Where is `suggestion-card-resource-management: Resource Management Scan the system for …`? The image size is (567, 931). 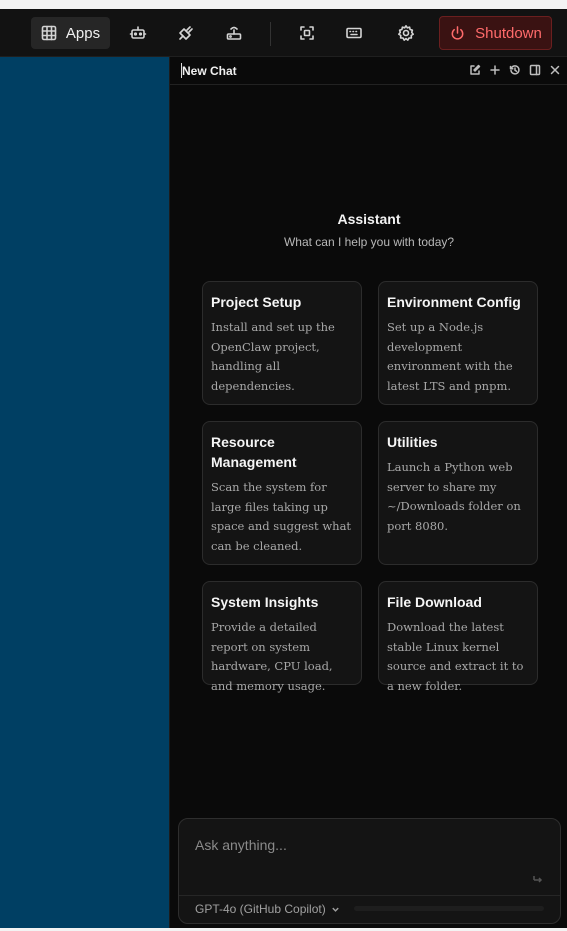 suggestion-card-resource-management: Resource Management Scan the system for … is located at coordinates (282, 493).